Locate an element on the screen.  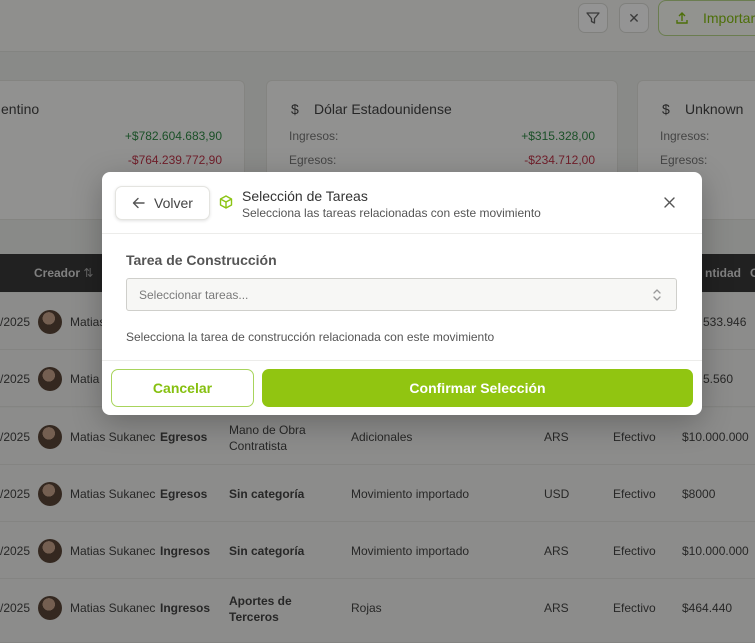
arrow-left-icon is located at coordinates (138, 203).